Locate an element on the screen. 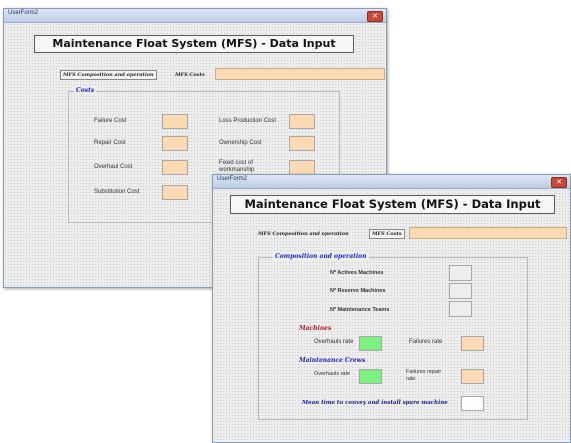 The width and height of the screenshot is (571, 443). crews-failures-repair-rate-label: Failures repair rate is located at coordinates (424, 375).